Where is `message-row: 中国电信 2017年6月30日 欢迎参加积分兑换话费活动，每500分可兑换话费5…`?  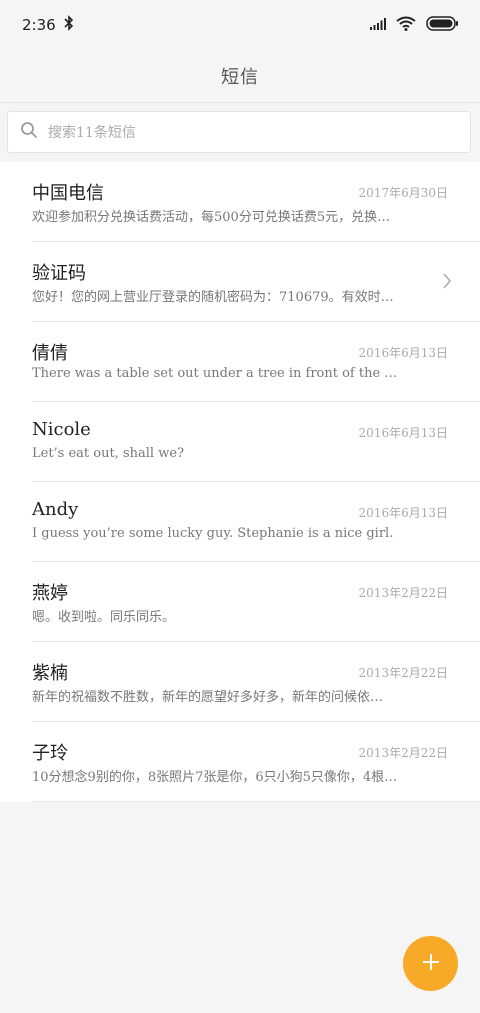 message-row: 中国电信 2017年6月30日 欢迎参加积分兑换话费活动，每500分可兑换话费5… is located at coordinates (256, 202).